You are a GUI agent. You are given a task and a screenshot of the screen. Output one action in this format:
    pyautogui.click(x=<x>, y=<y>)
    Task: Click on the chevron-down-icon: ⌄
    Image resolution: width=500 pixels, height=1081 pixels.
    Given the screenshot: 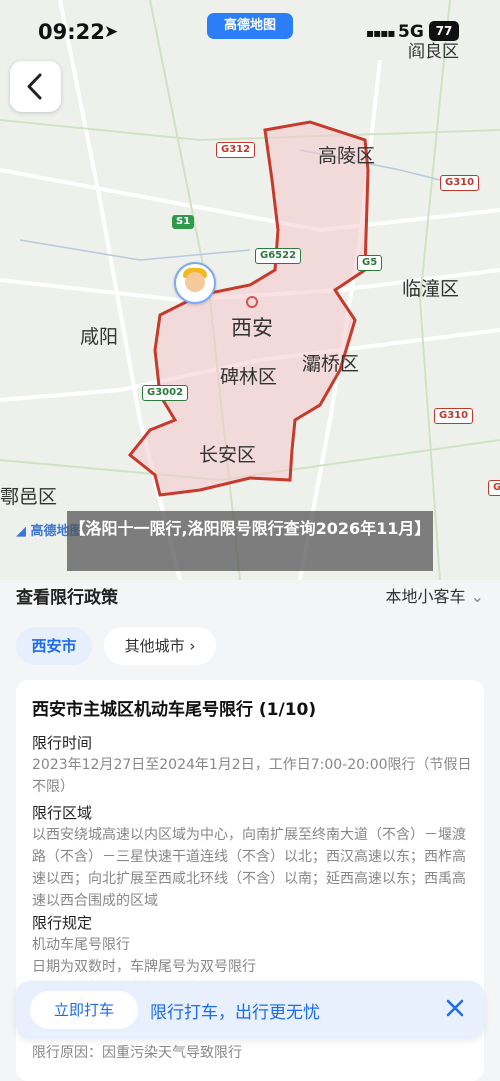 What is the action you would take?
    pyautogui.click(x=477, y=596)
    